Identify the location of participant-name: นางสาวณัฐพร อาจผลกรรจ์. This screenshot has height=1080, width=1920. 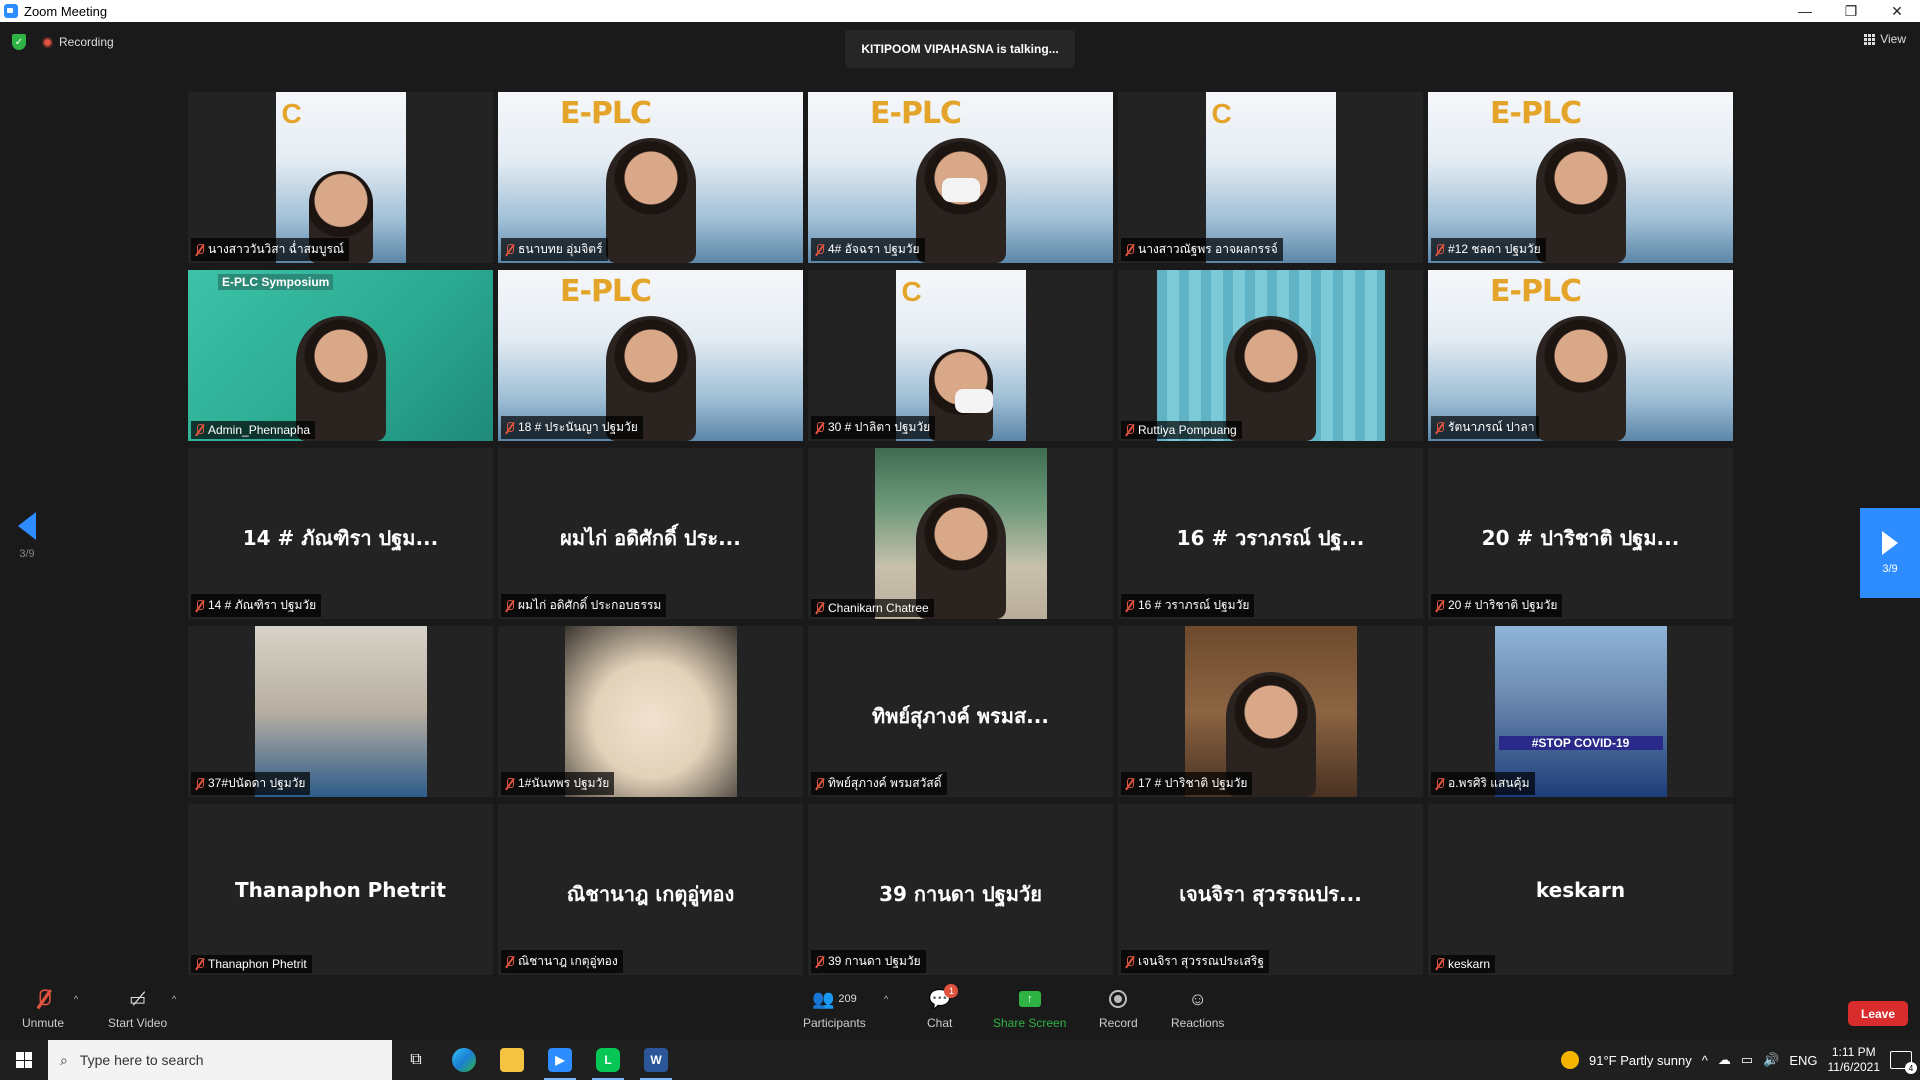
(1208, 249).